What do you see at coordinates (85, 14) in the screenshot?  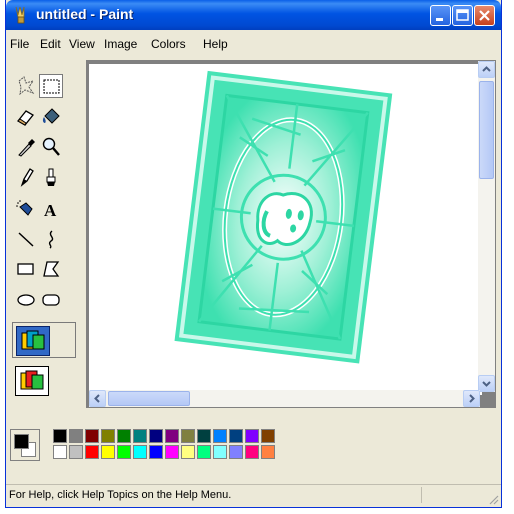 I see `window-title: untitled - Paint` at bounding box center [85, 14].